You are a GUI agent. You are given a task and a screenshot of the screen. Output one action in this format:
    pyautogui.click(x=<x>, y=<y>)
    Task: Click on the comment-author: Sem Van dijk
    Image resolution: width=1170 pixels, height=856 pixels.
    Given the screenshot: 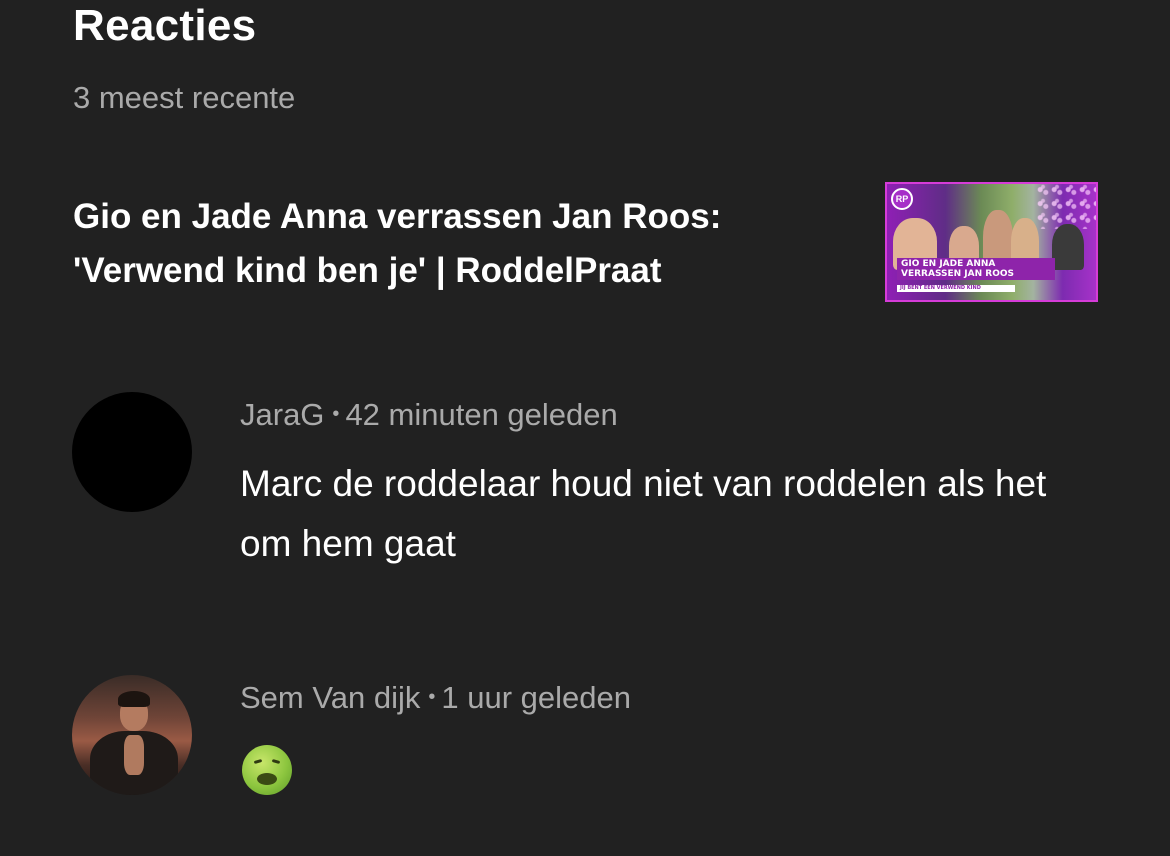 What is the action you would take?
    pyautogui.click(x=330, y=697)
    